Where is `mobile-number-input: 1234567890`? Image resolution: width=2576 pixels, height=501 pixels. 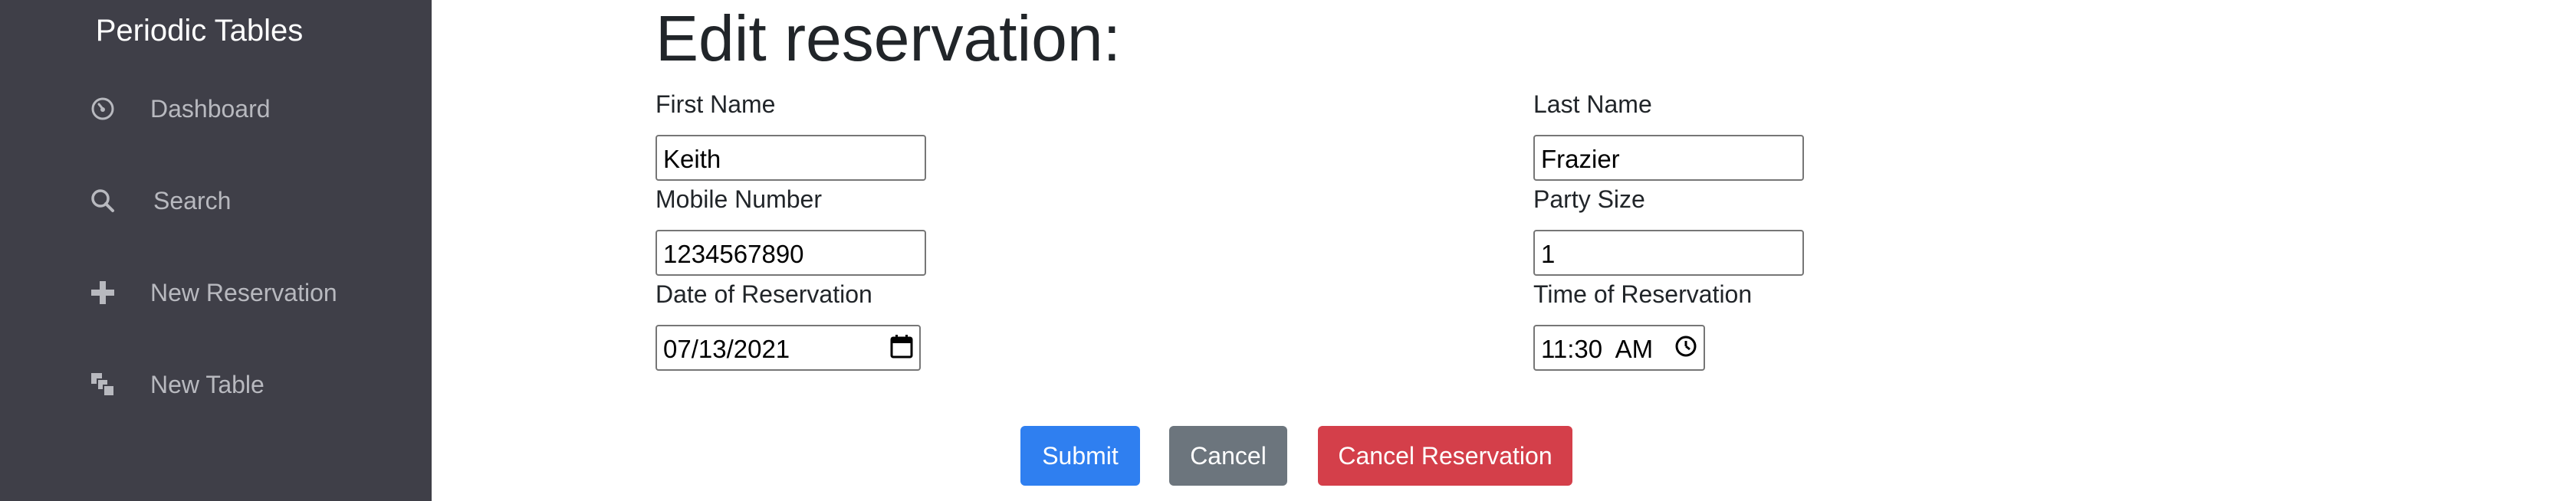
mobile-number-input: 1234567890 is located at coordinates (791, 253).